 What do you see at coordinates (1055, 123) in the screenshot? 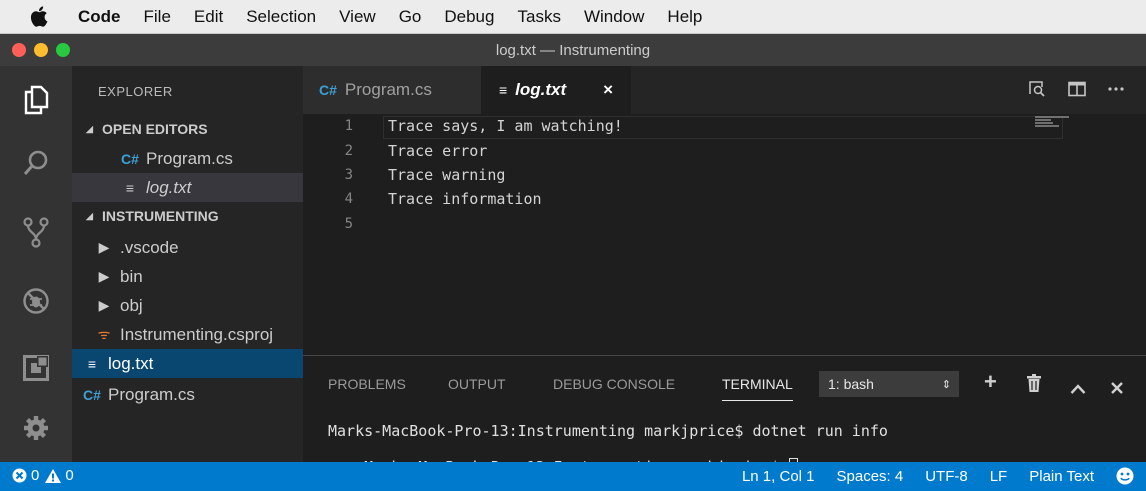
I see `minimap` at bounding box center [1055, 123].